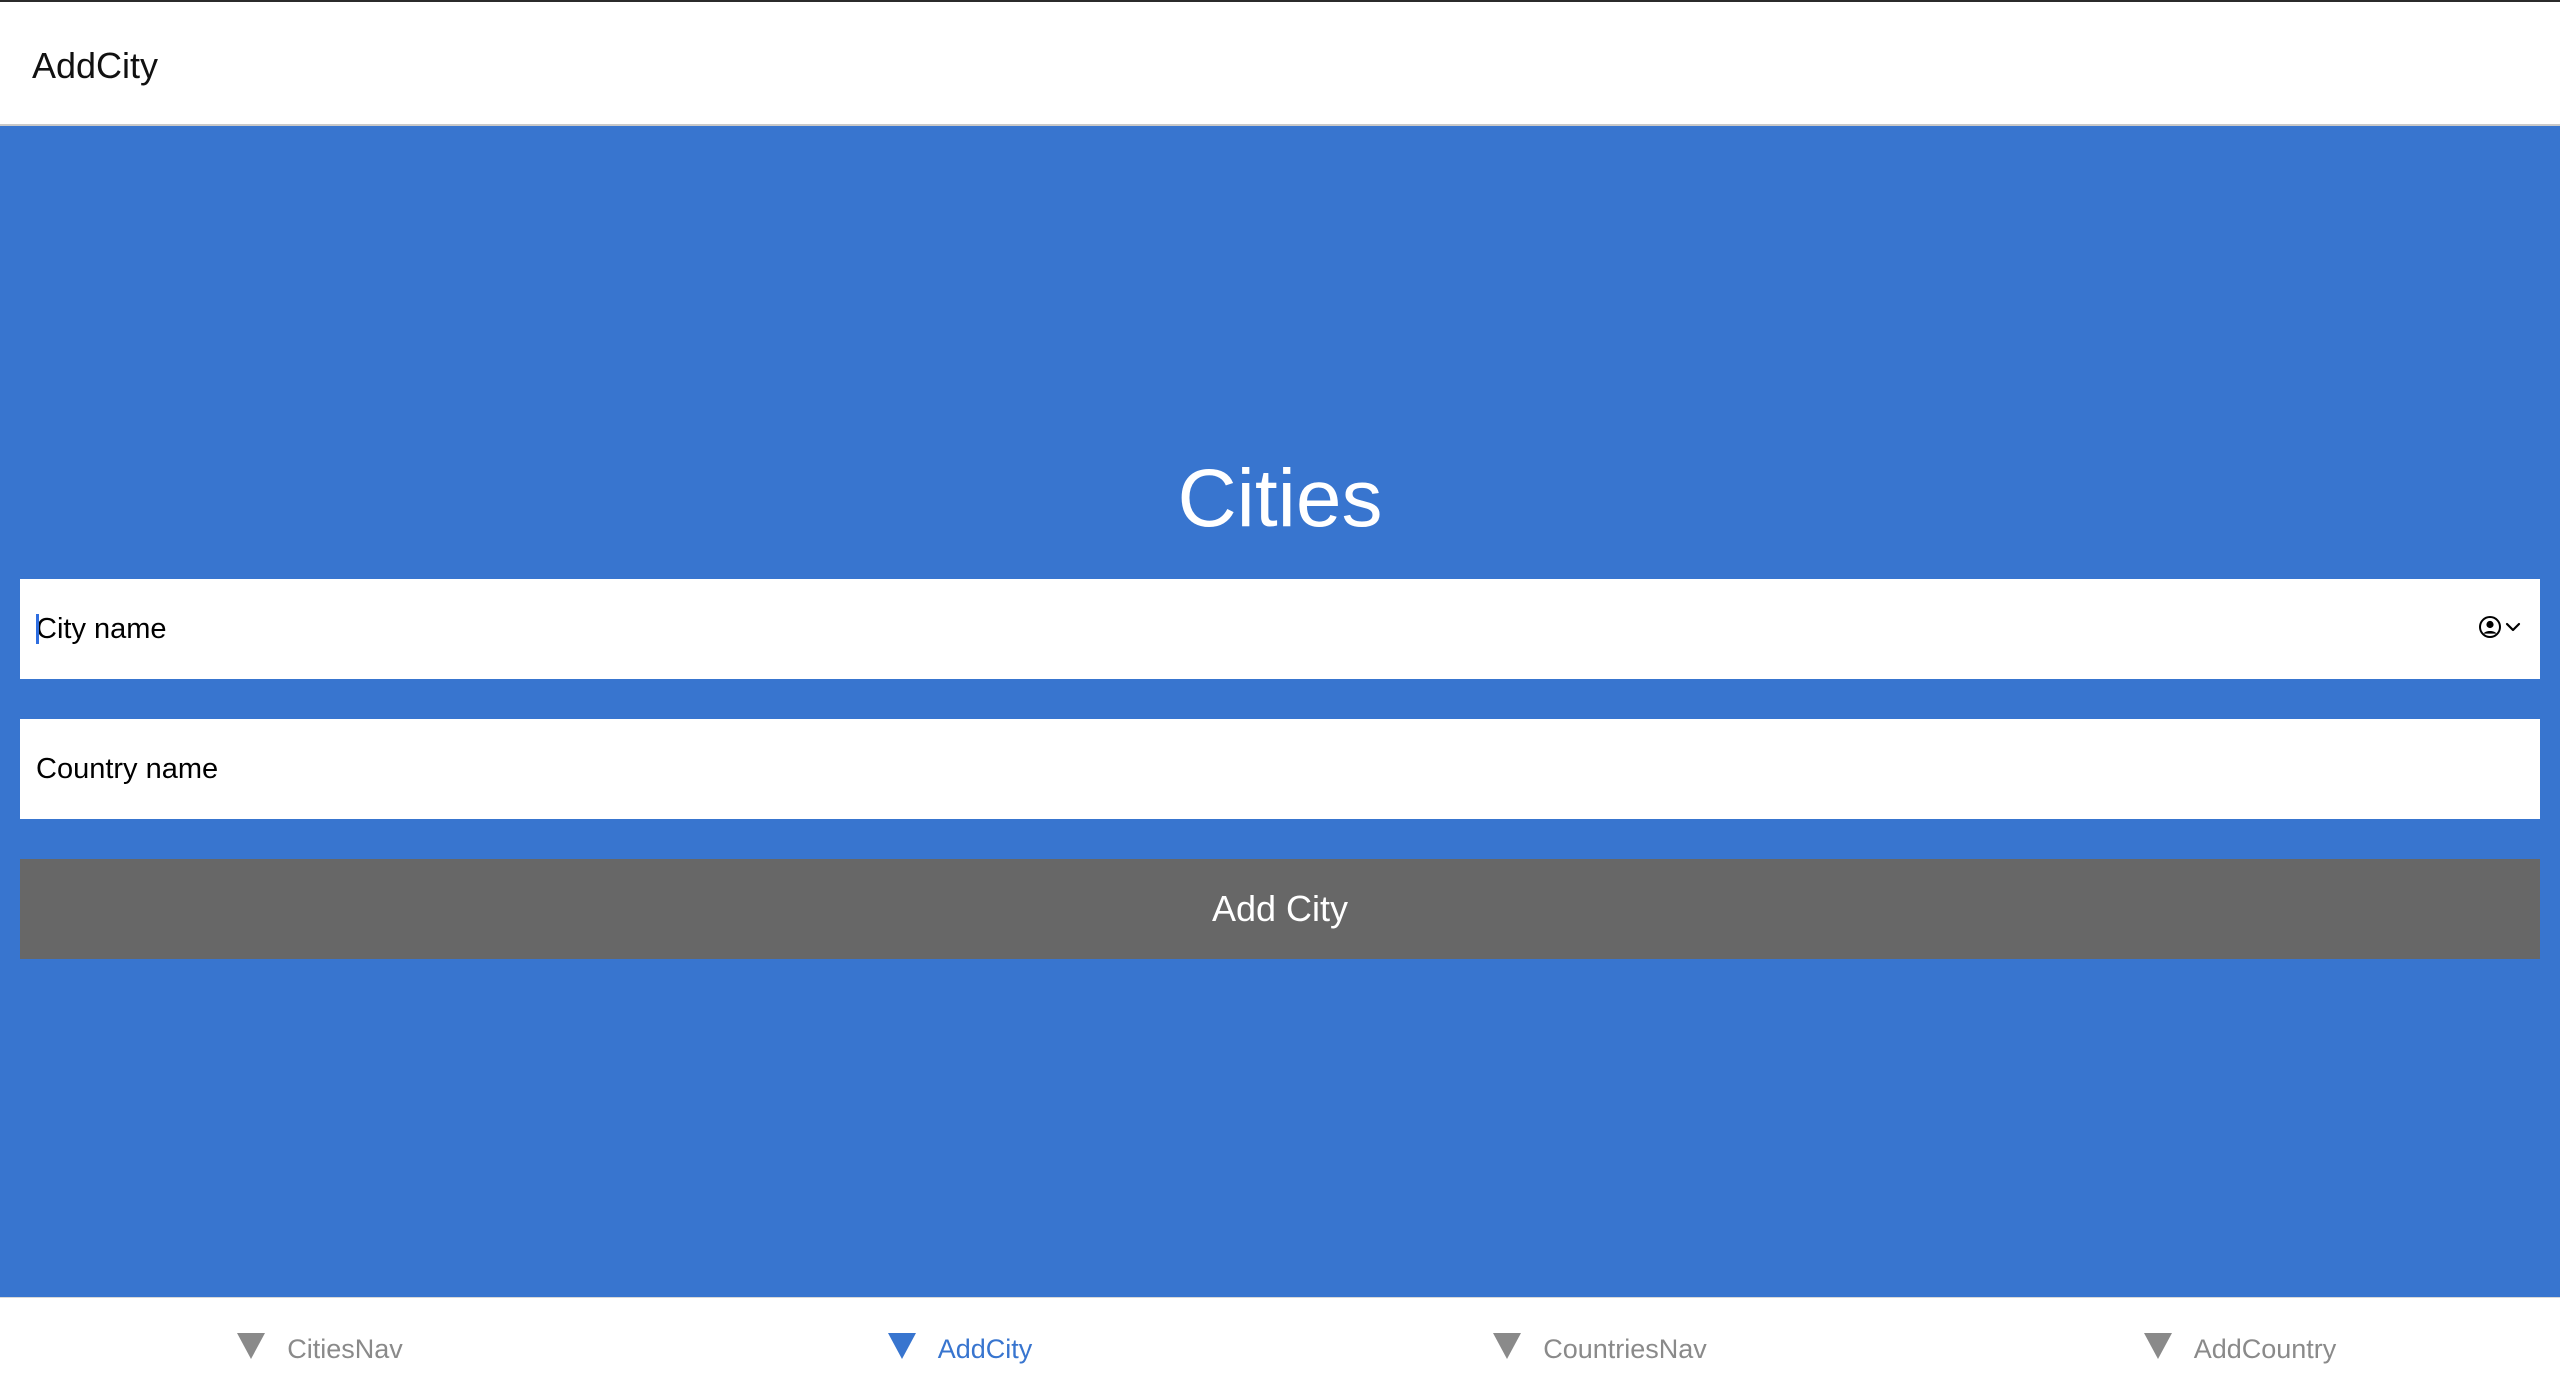  I want to click on navigation-header: AddCity, so click(1280, 64).